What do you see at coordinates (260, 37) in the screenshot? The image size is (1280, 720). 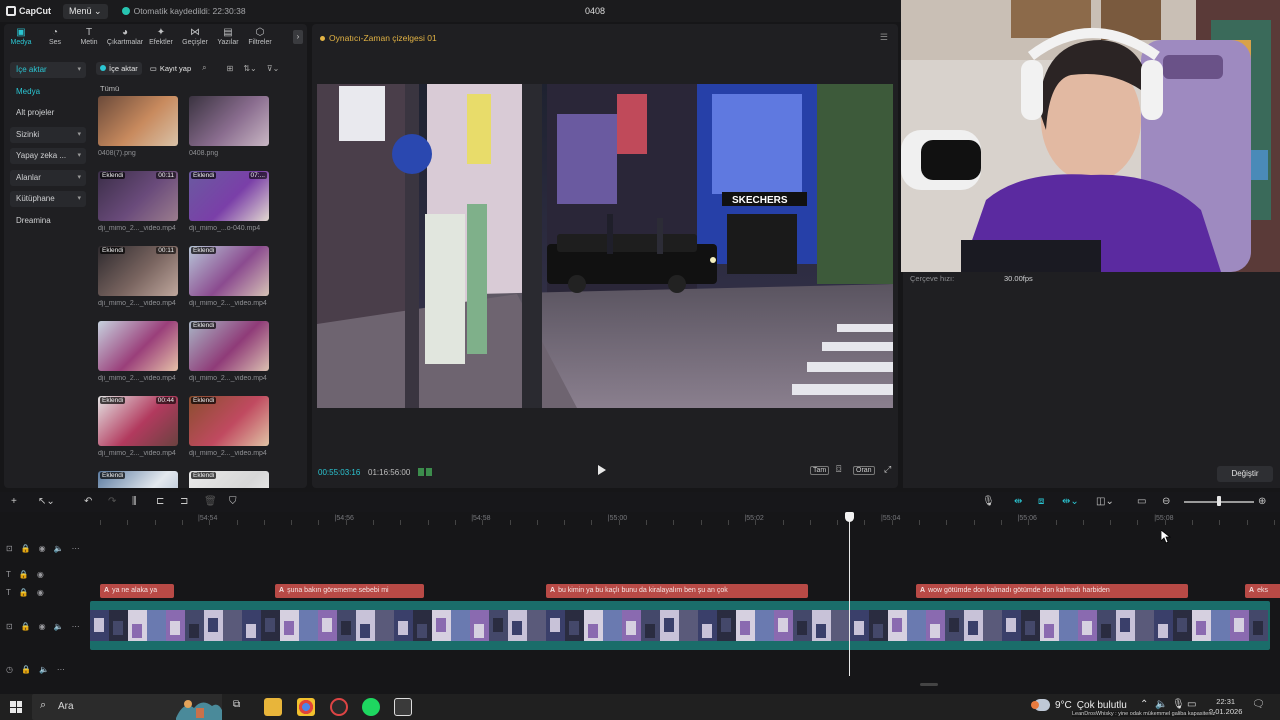 I see `tab-filters: ⬡ Filtreler` at bounding box center [260, 37].